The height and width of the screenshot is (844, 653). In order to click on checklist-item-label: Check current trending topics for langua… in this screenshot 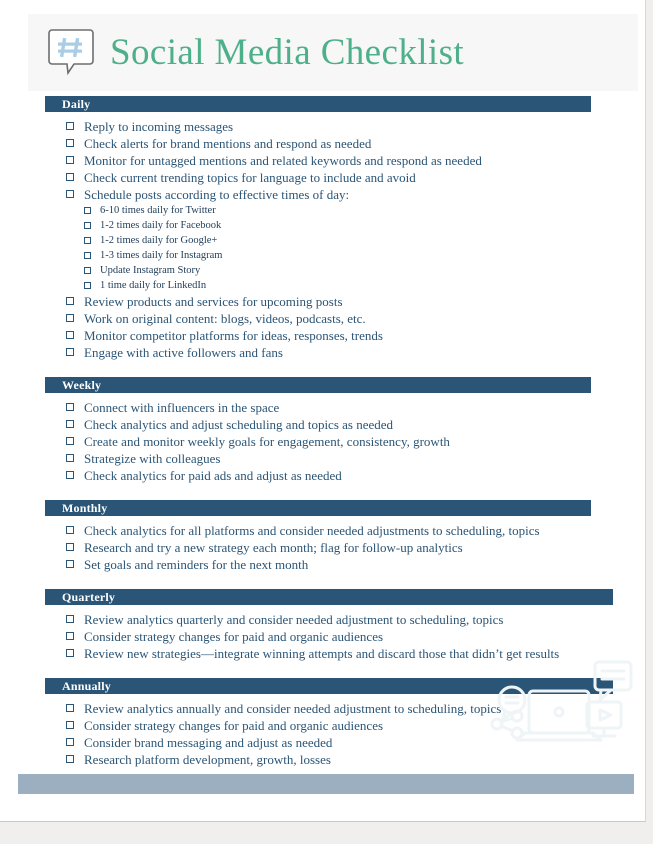, I will do `click(250, 177)`.